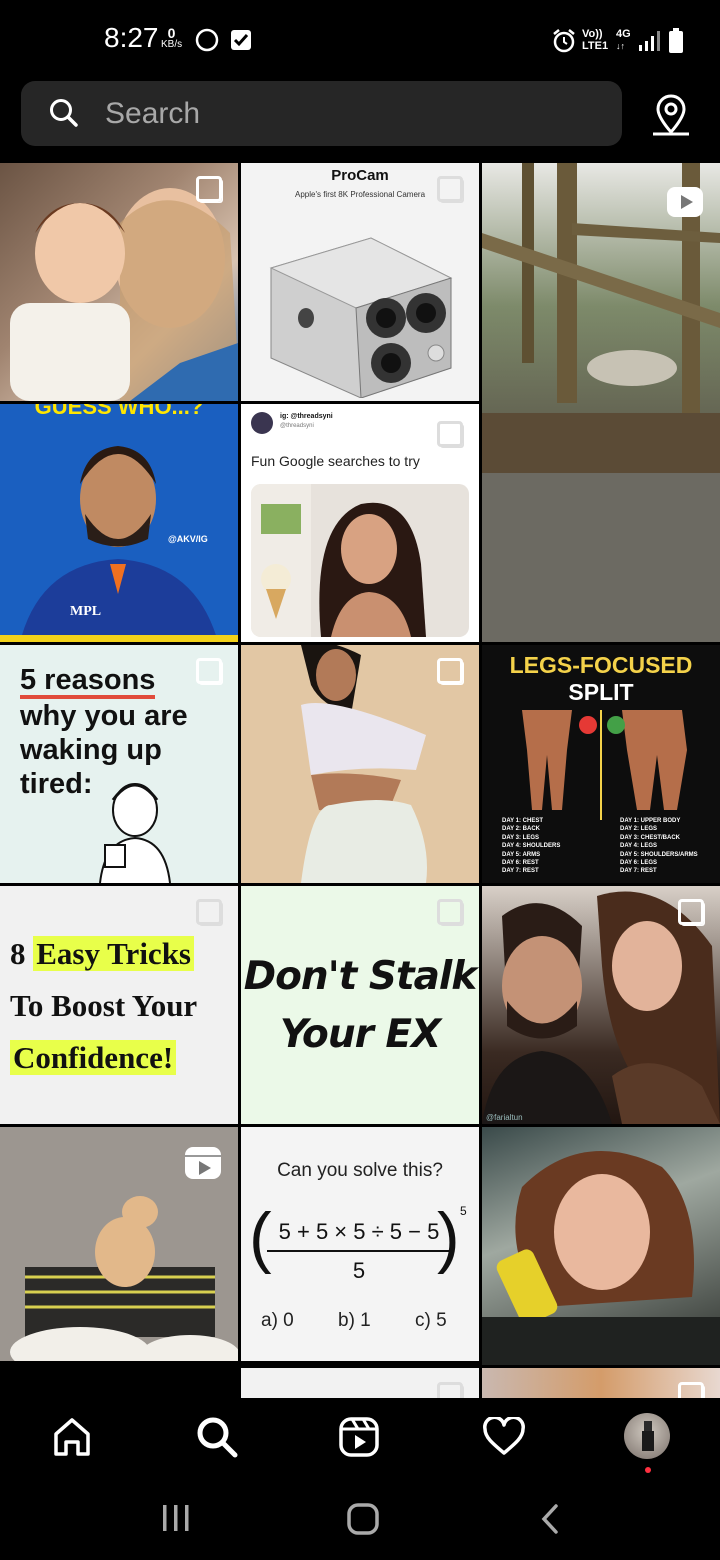  Describe the element at coordinates (306, 416) in the screenshot. I see `tweet-handle: ig: @threadsyni` at that location.